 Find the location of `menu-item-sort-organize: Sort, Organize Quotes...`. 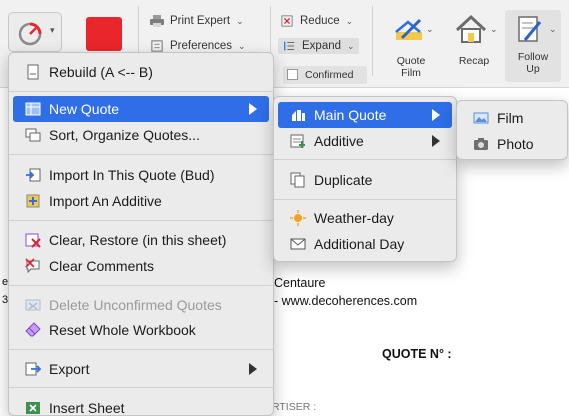

menu-item-sort-organize: Sort, Organize Quotes... is located at coordinates (141, 135).